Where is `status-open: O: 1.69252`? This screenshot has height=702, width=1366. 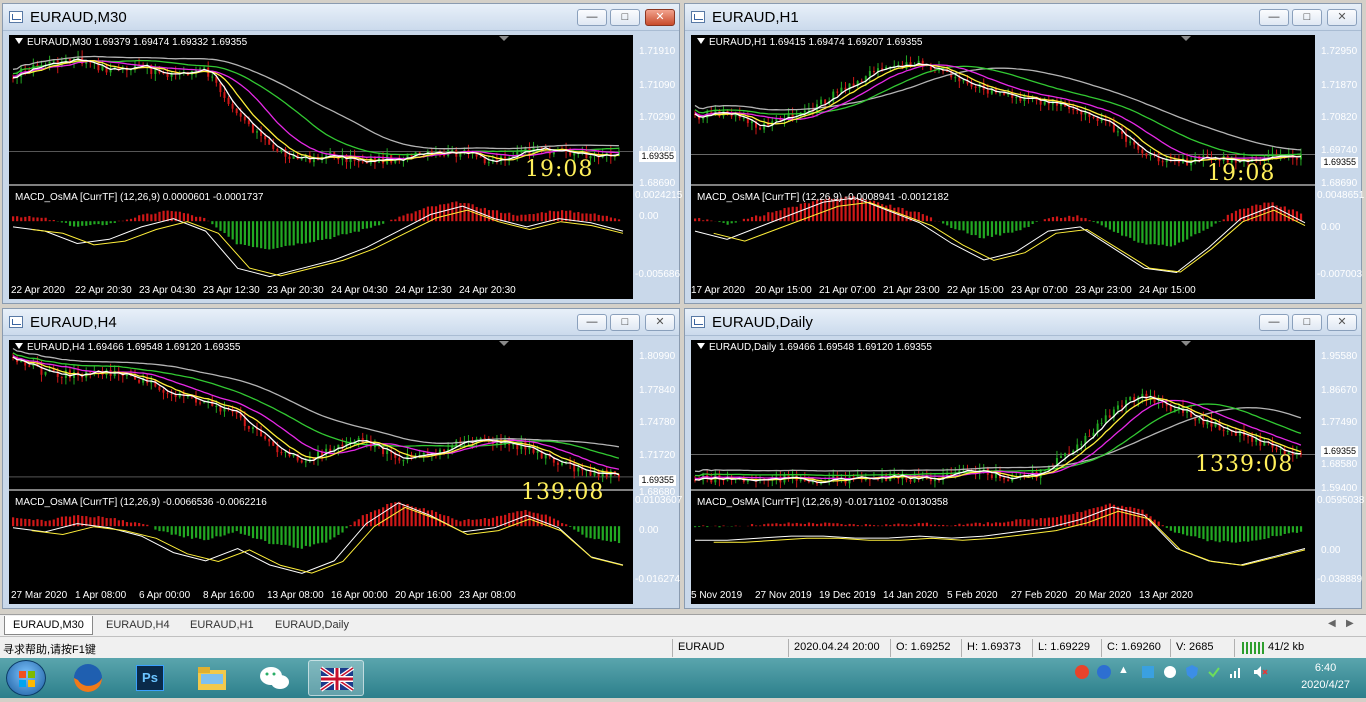
status-open: O: 1.69252 is located at coordinates (923, 647).